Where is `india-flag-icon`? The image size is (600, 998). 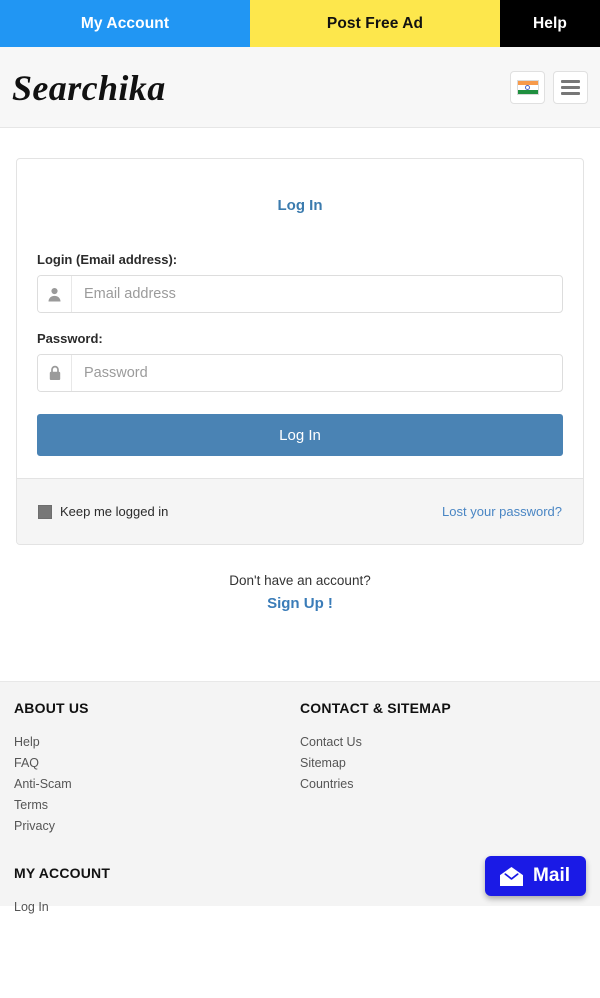 india-flag-icon is located at coordinates (527, 87).